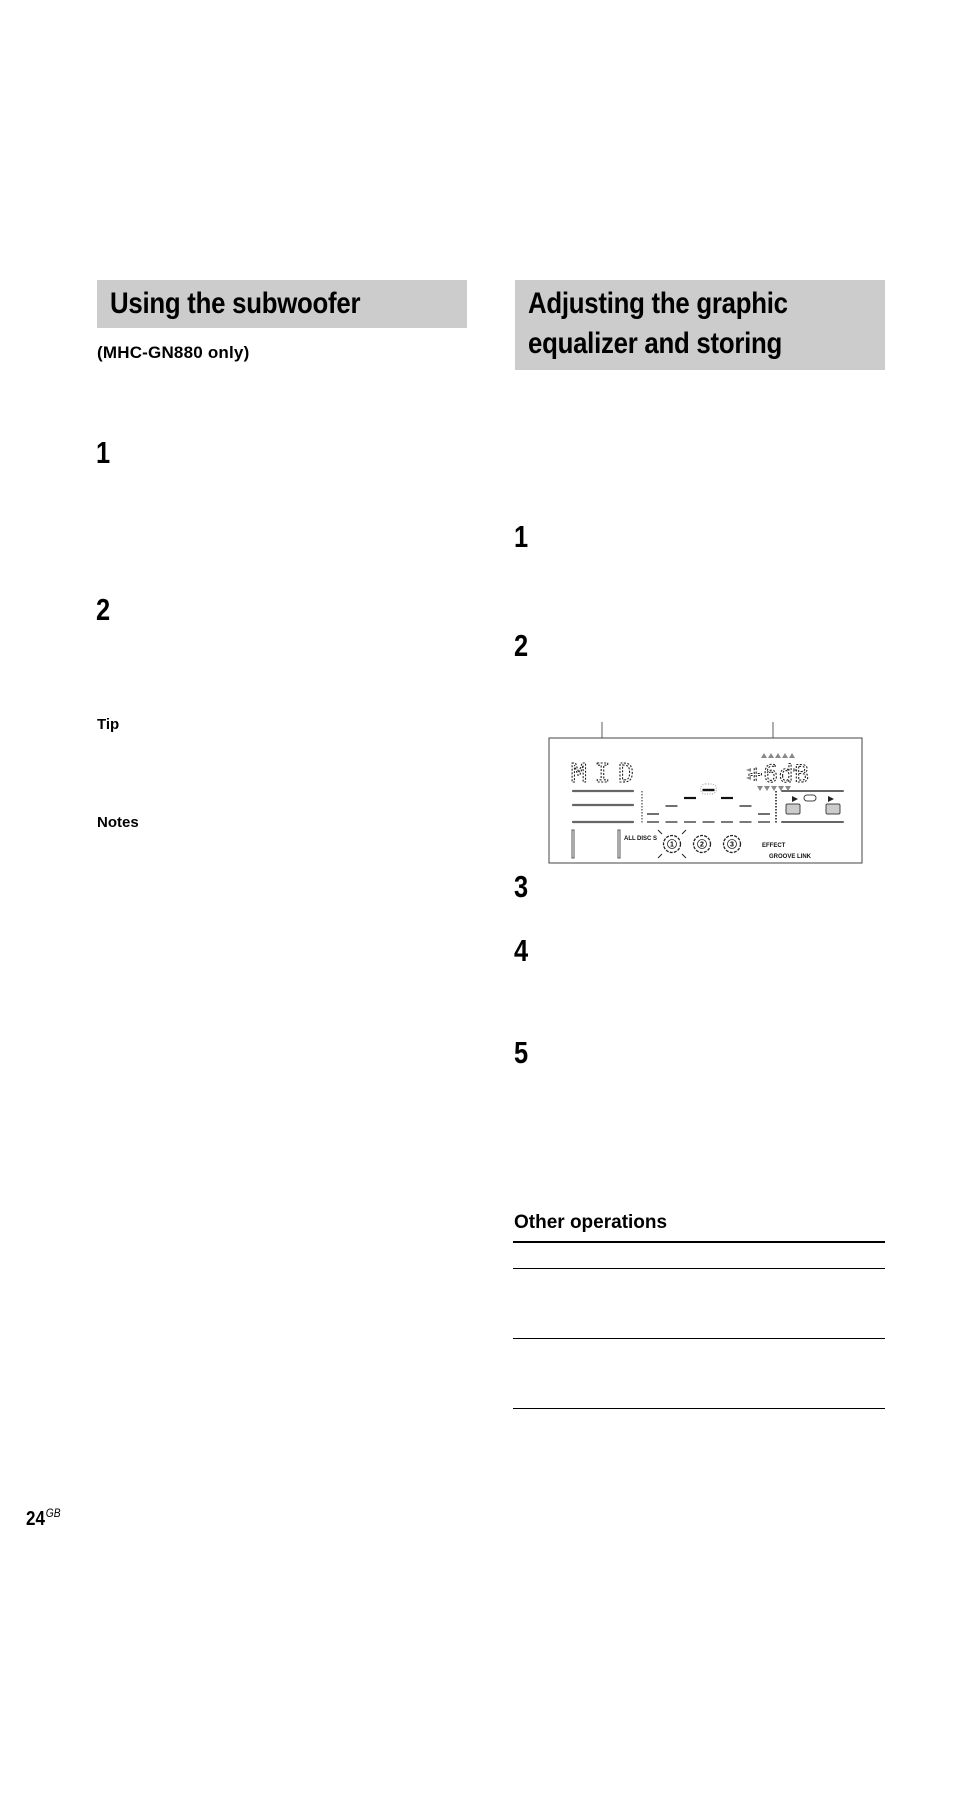 This screenshot has width=954, height=1799. What do you see at coordinates (108, 724) in the screenshot?
I see `tip-label: Tip` at bounding box center [108, 724].